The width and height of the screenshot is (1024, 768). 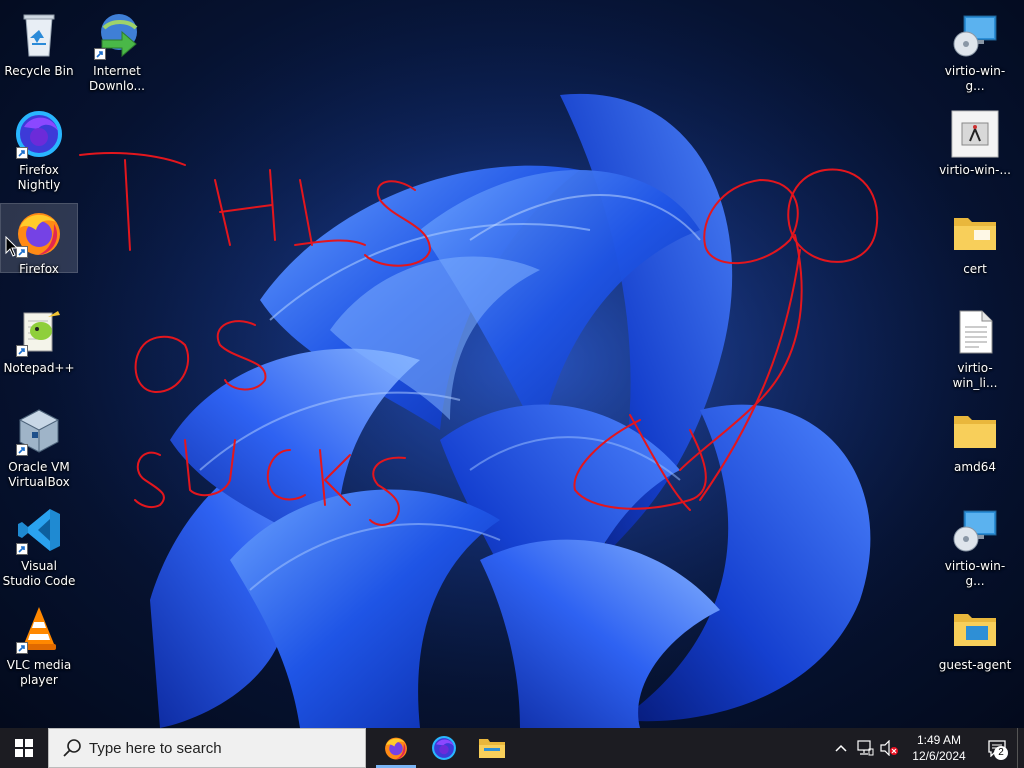 I want to click on desktop-icon-label: VLC media player, so click(x=39, y=672).